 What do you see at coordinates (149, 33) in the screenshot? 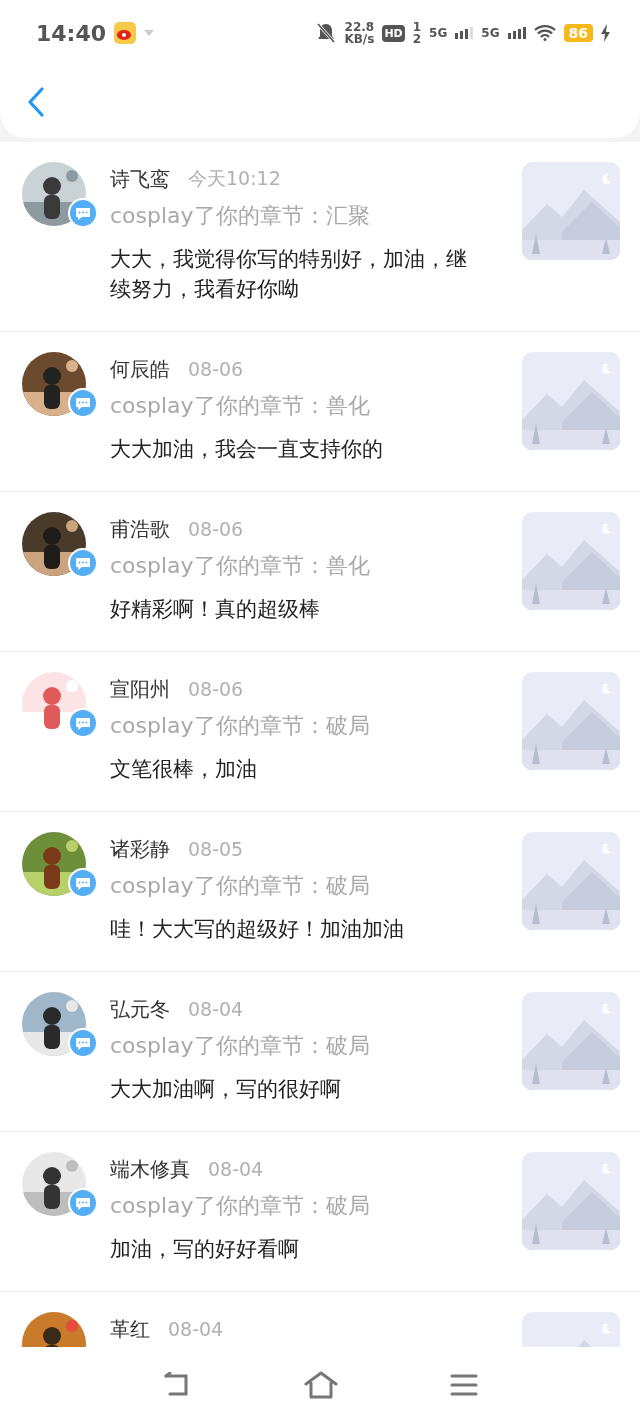
I see `dropdown-icon` at bounding box center [149, 33].